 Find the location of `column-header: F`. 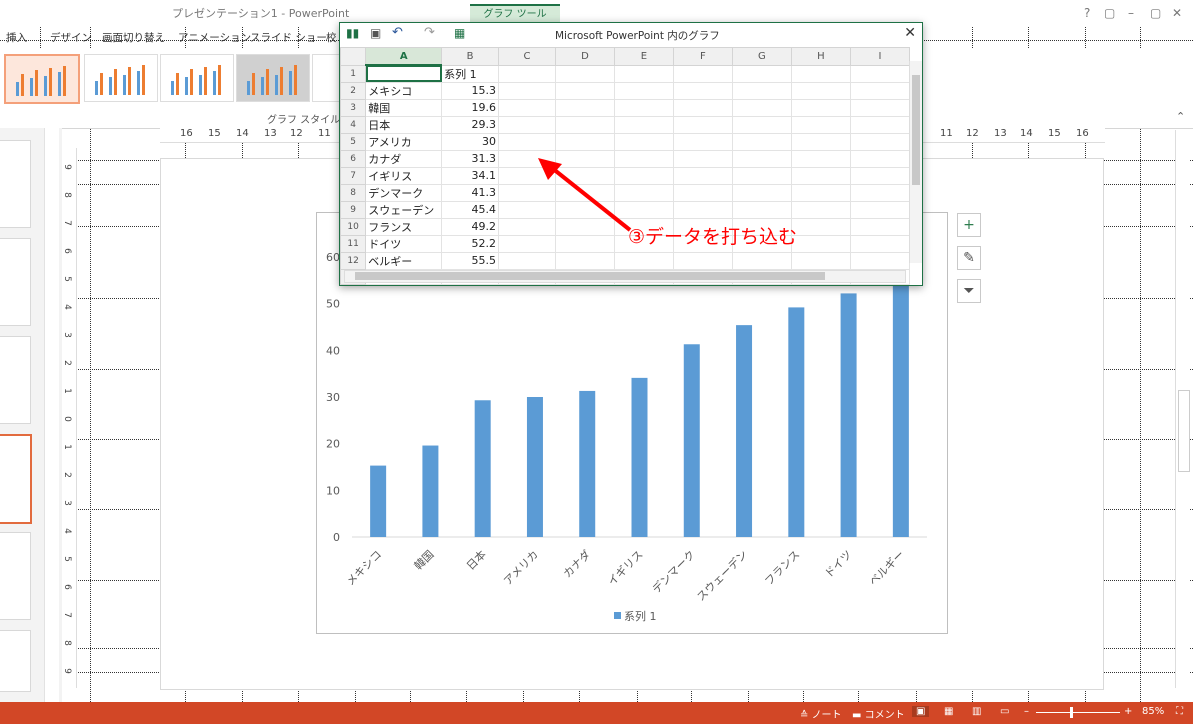

column-header: F is located at coordinates (702, 56).